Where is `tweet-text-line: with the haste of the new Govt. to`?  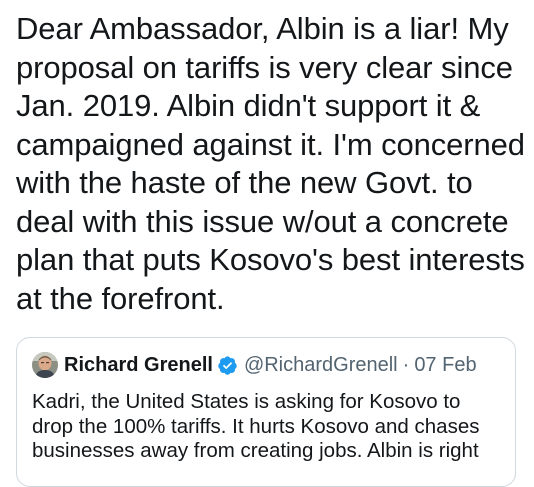 tweet-text-line: with the haste of the new Govt. to is located at coordinates (244, 182).